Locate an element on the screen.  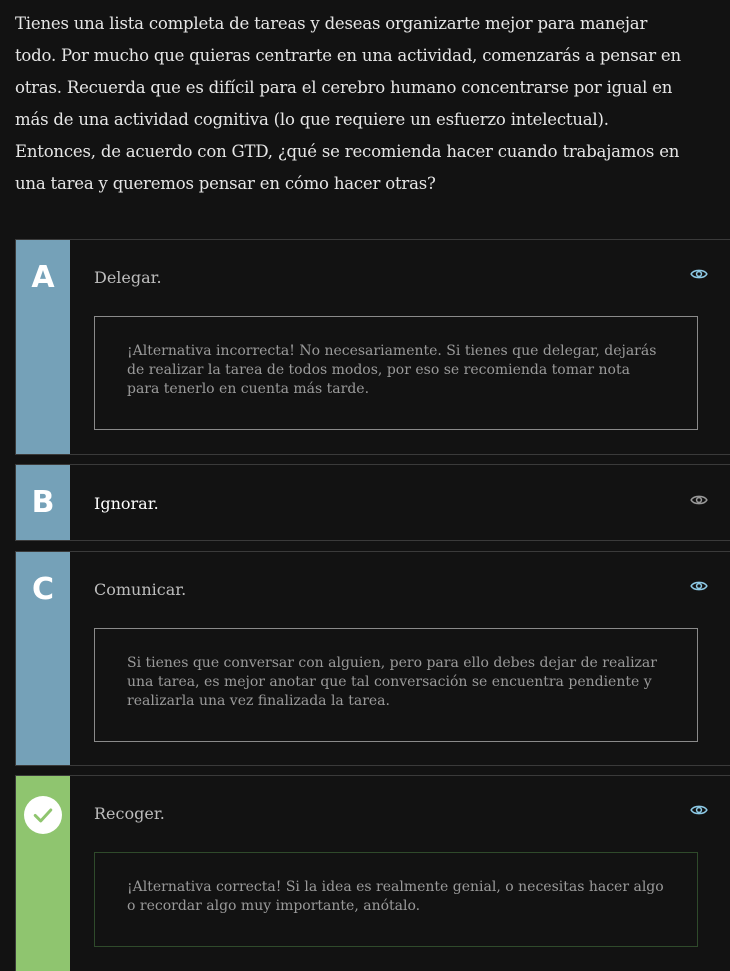
checkmark-icon is located at coordinates (43, 815).